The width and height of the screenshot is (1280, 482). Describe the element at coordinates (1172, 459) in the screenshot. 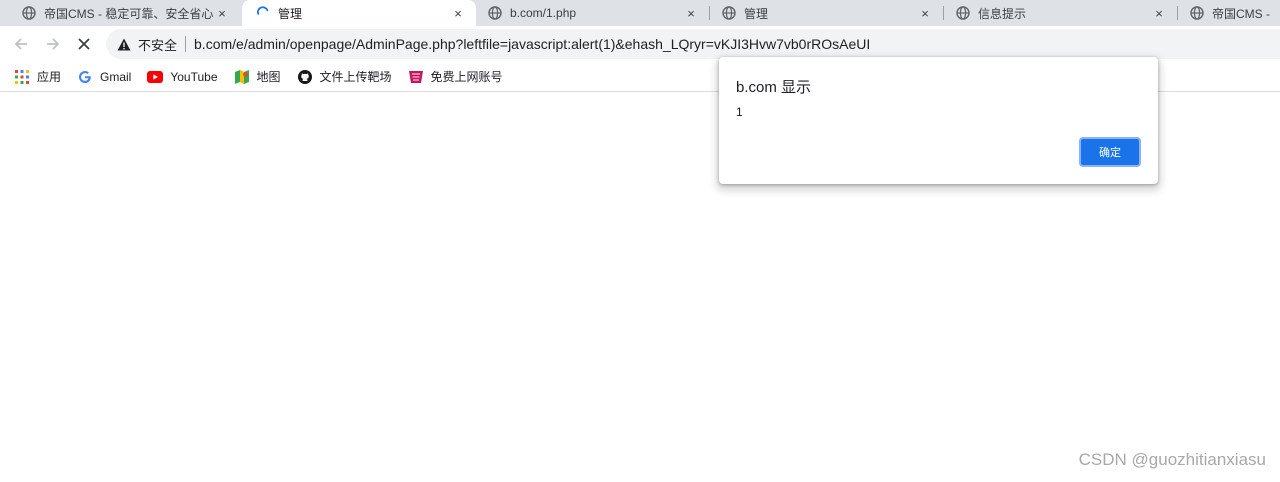

I see `watermark: CSDN @guozhitianxiasu` at that location.